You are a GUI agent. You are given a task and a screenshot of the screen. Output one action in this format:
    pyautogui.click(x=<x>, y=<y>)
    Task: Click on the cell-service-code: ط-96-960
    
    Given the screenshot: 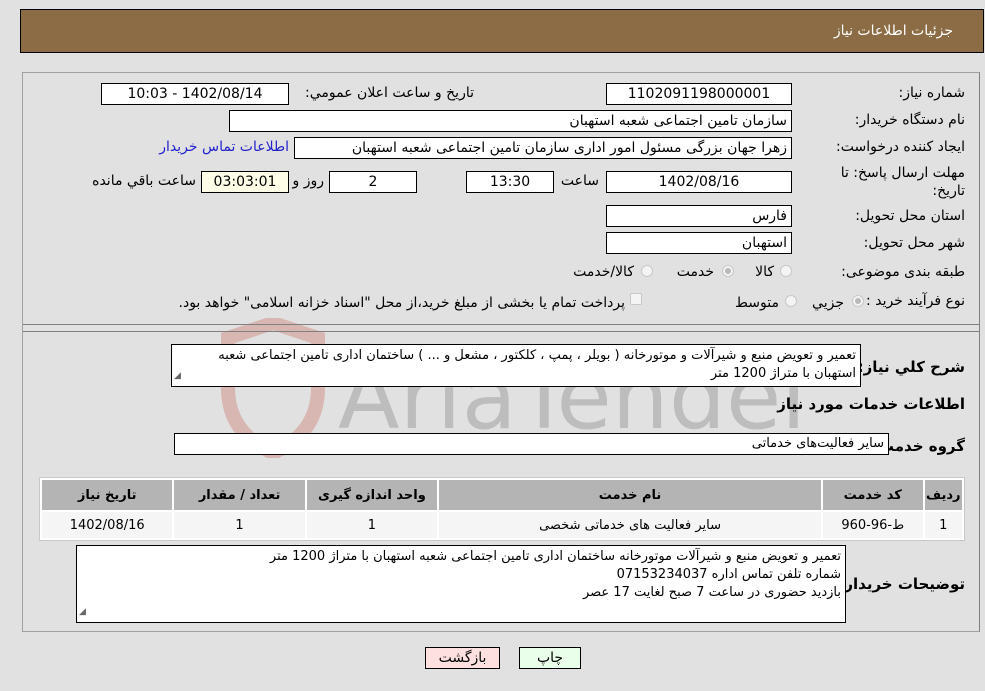 What is the action you would take?
    pyautogui.click(x=872, y=525)
    